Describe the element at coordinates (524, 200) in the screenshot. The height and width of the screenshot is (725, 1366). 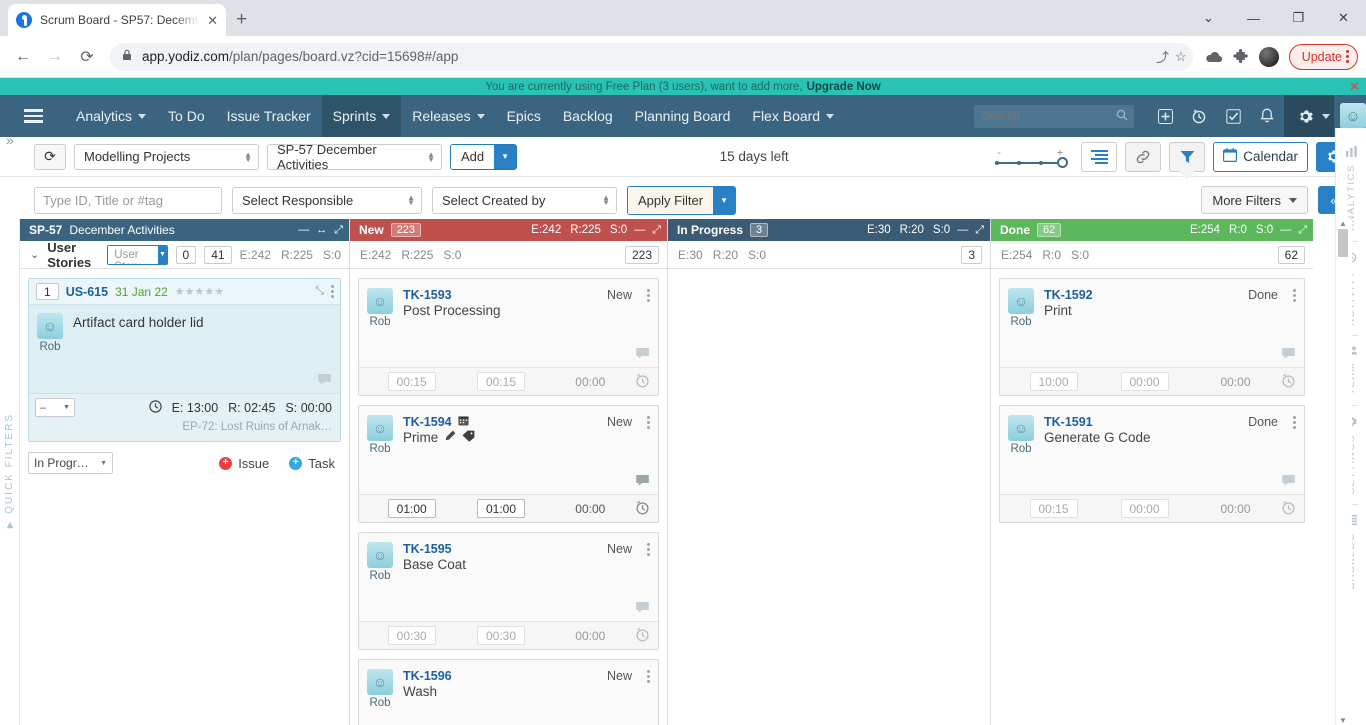
I see `createdby-select: Select Created by ▲ ▼` at that location.